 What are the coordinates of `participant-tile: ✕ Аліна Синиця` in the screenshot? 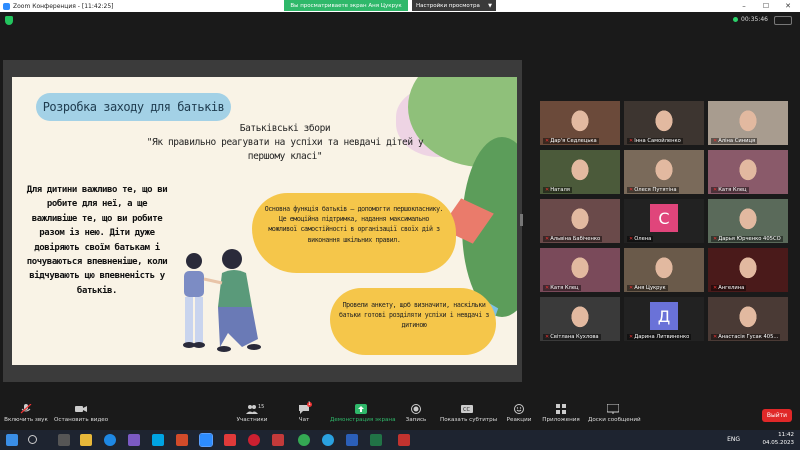 It's located at (748, 123).